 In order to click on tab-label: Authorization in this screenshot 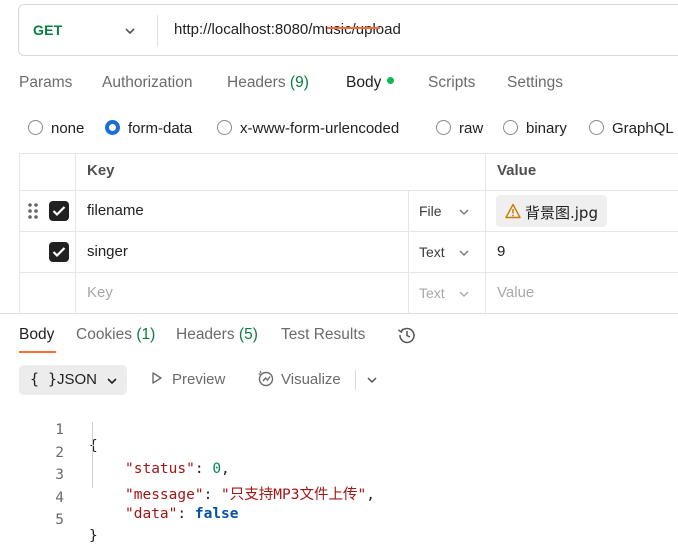, I will do `click(147, 82)`.